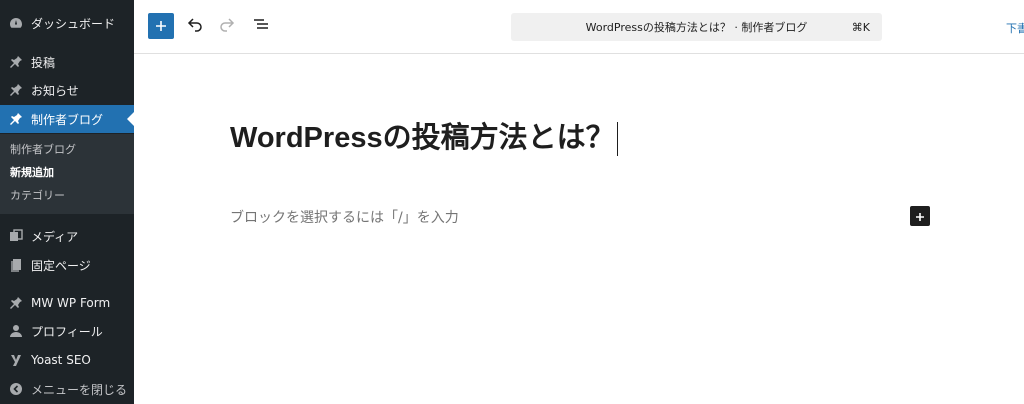 This screenshot has width=1024, height=404. I want to click on submenu-item-category: カテゴリー, so click(37, 196).